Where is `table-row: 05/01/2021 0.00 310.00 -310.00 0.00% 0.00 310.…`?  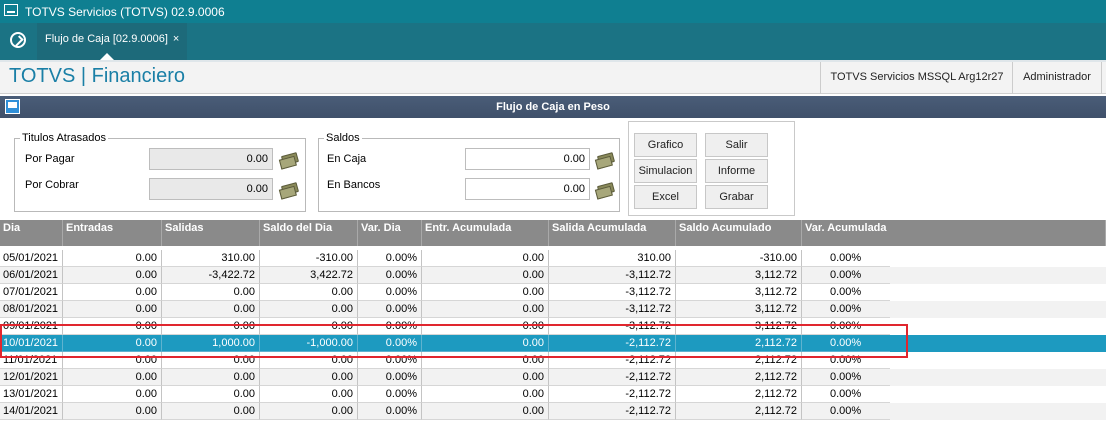
table-row: 05/01/2021 0.00 310.00 -310.00 0.00% 0.00 310.… is located at coordinates (553, 258).